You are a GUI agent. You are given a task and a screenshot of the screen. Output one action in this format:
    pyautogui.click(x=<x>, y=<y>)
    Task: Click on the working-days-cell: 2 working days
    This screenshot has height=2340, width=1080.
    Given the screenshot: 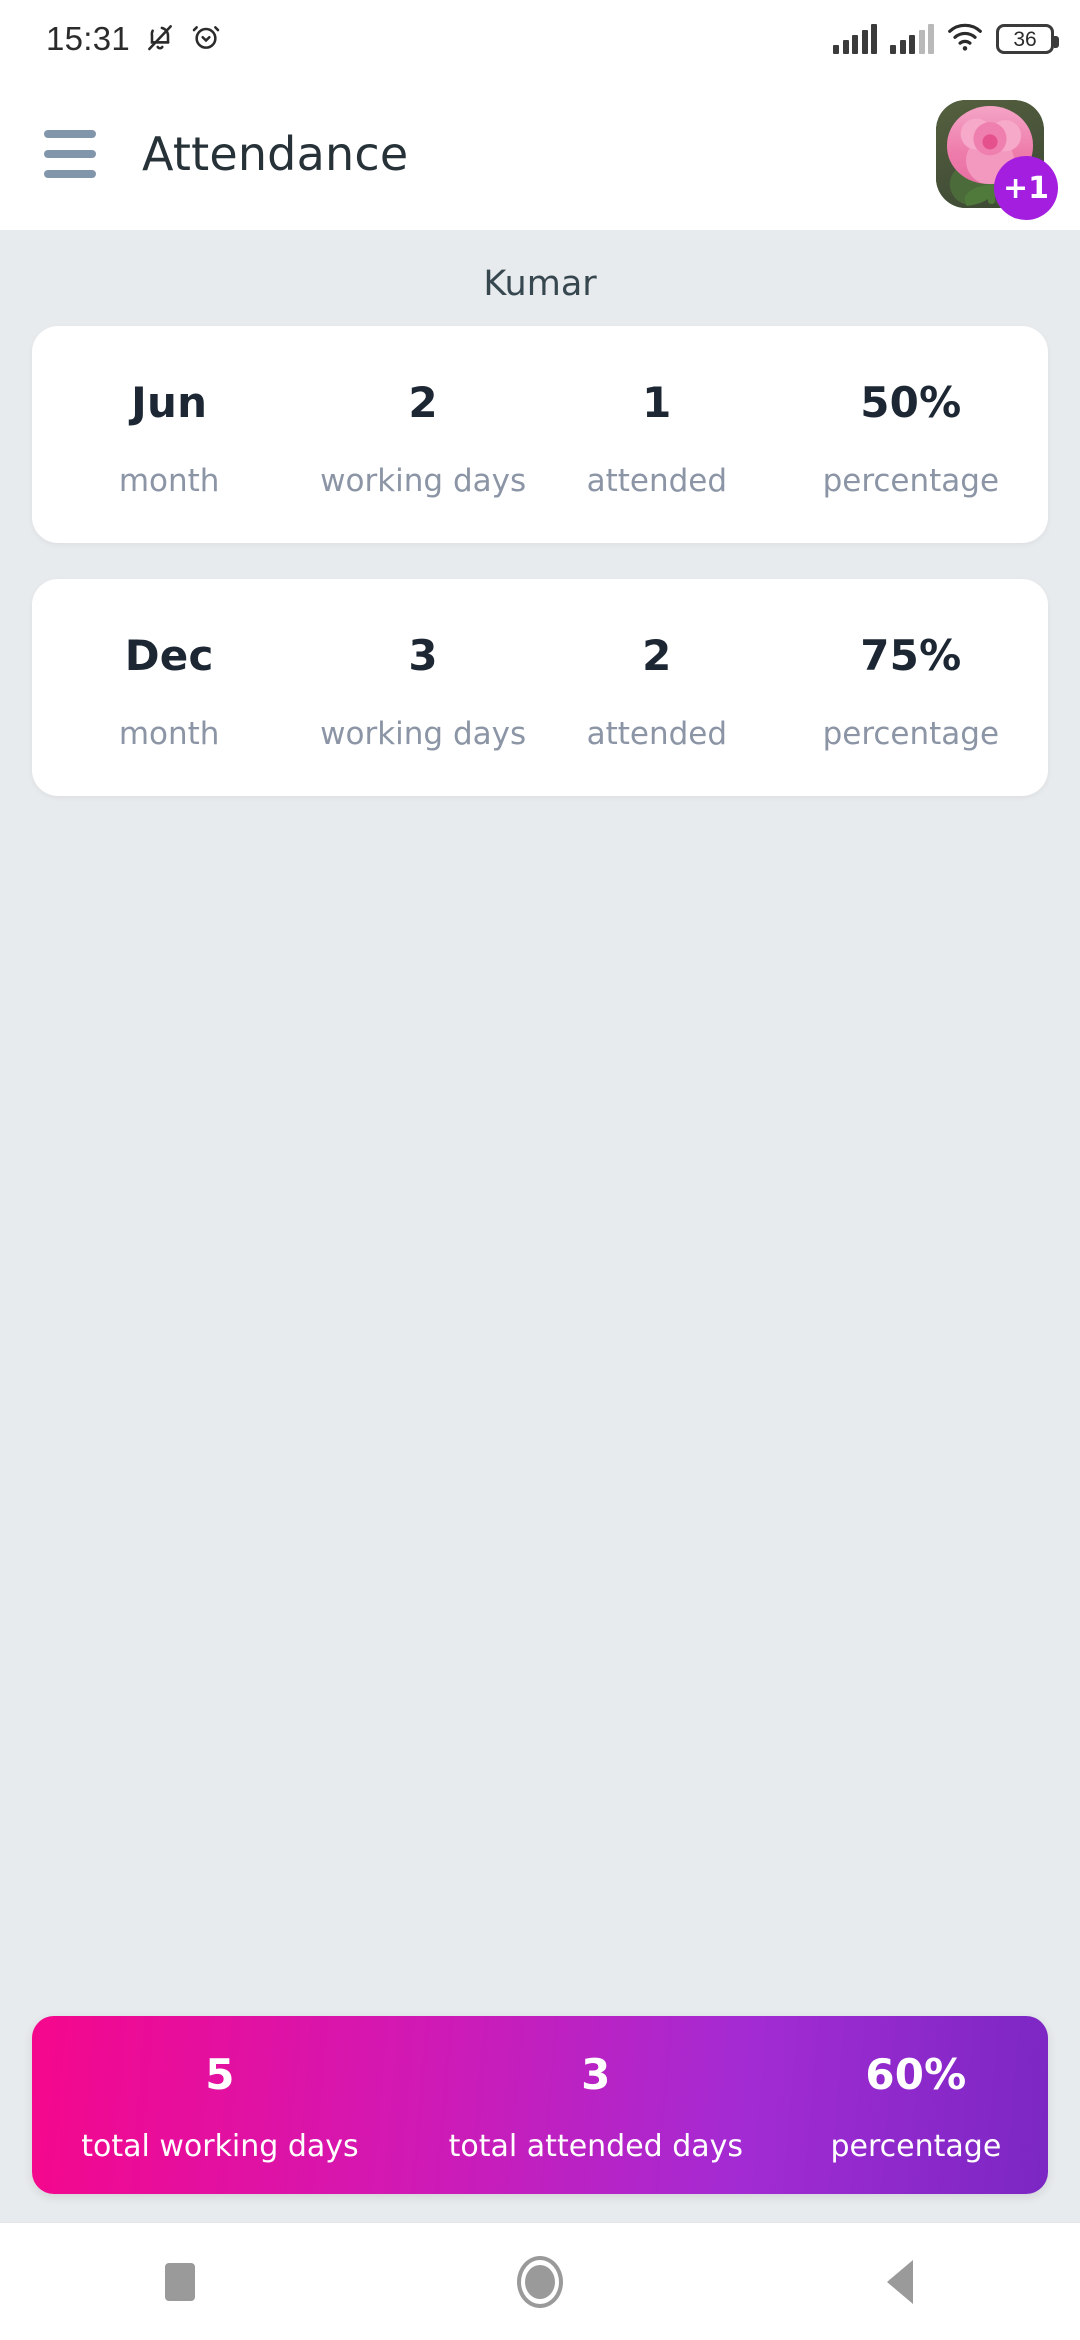 What is the action you would take?
    pyautogui.click(x=423, y=438)
    